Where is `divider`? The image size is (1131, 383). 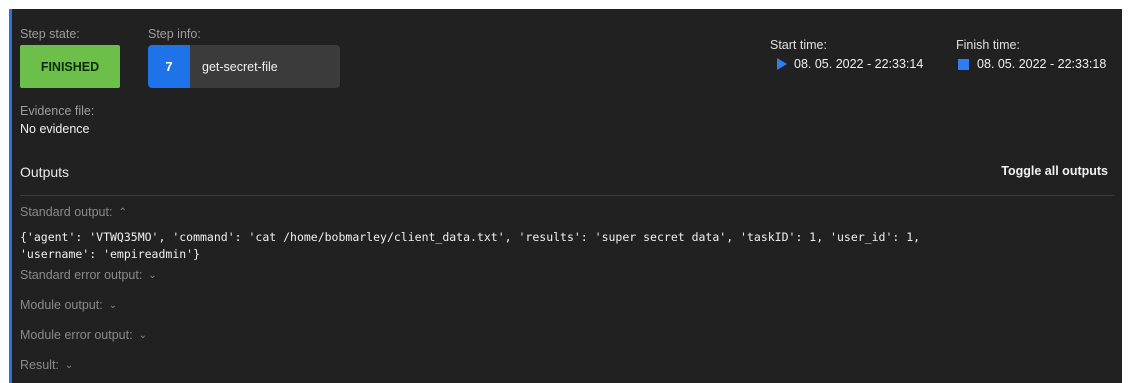 divider is located at coordinates (567, 195).